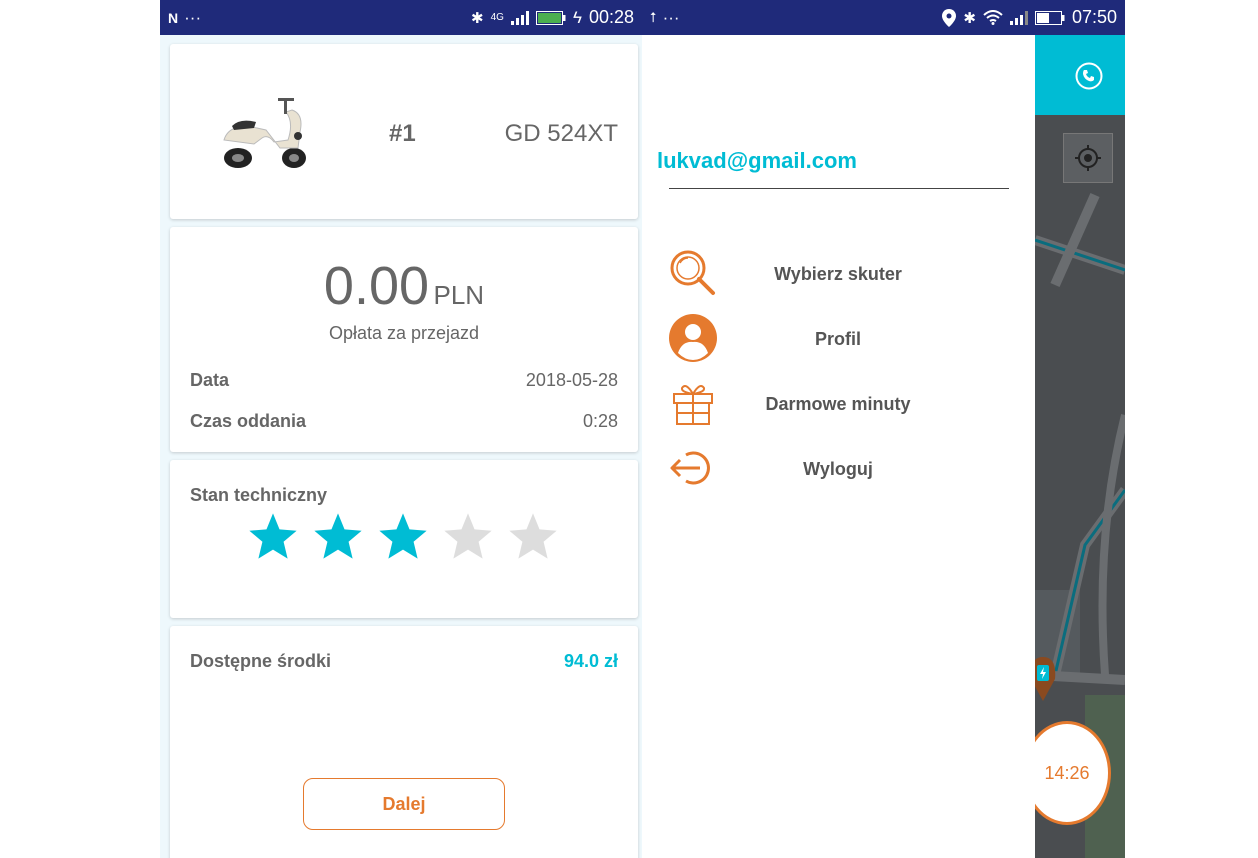  What do you see at coordinates (1094, 17) in the screenshot?
I see `status-time: 07:50` at bounding box center [1094, 17].